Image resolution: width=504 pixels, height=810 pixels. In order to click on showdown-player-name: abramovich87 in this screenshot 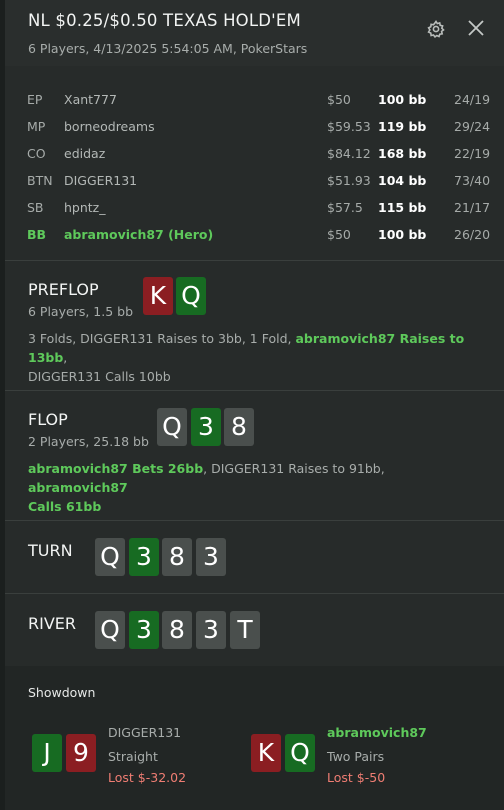, I will do `click(377, 732)`.